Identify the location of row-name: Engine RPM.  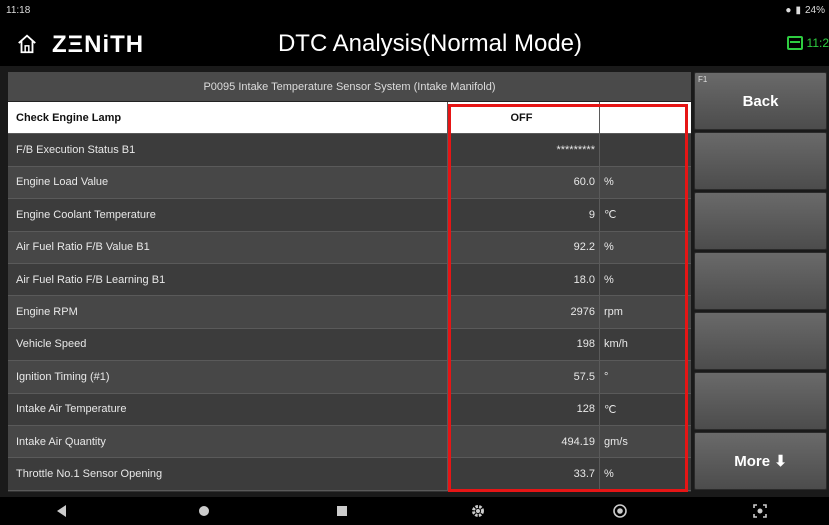
(228, 312).